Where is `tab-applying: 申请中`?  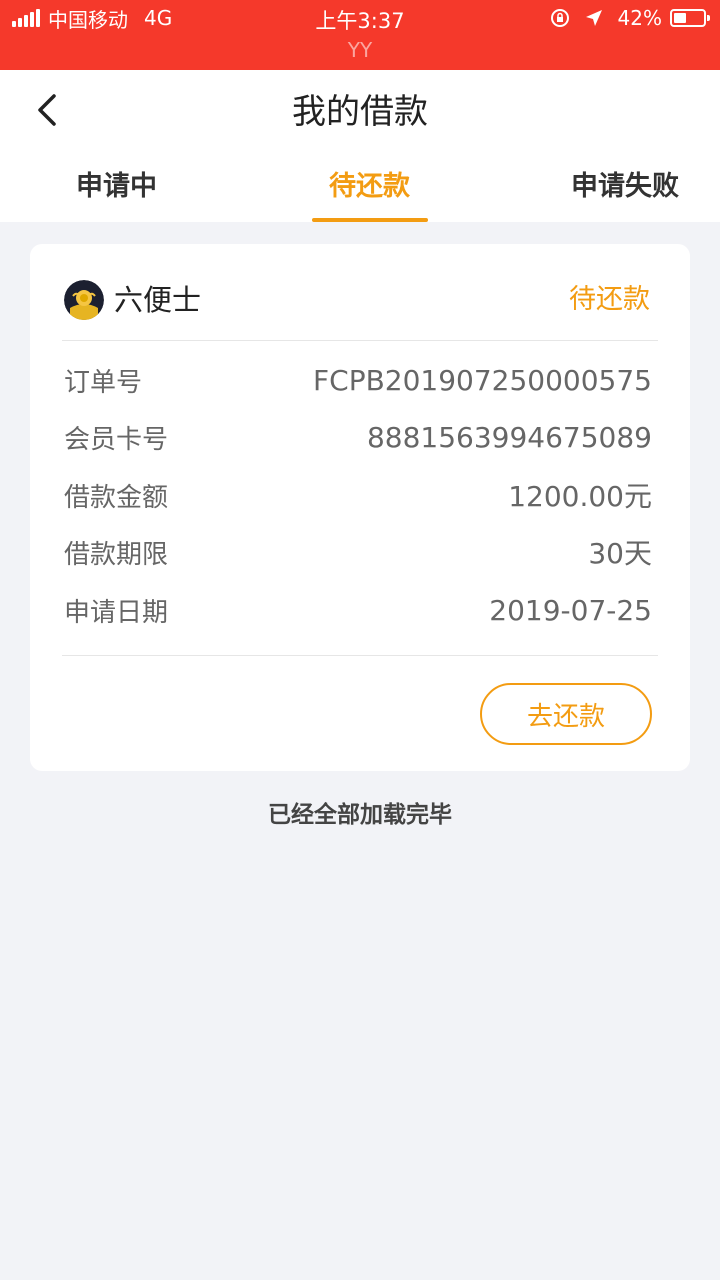
tab-applying: 申请中 is located at coordinates (116, 183).